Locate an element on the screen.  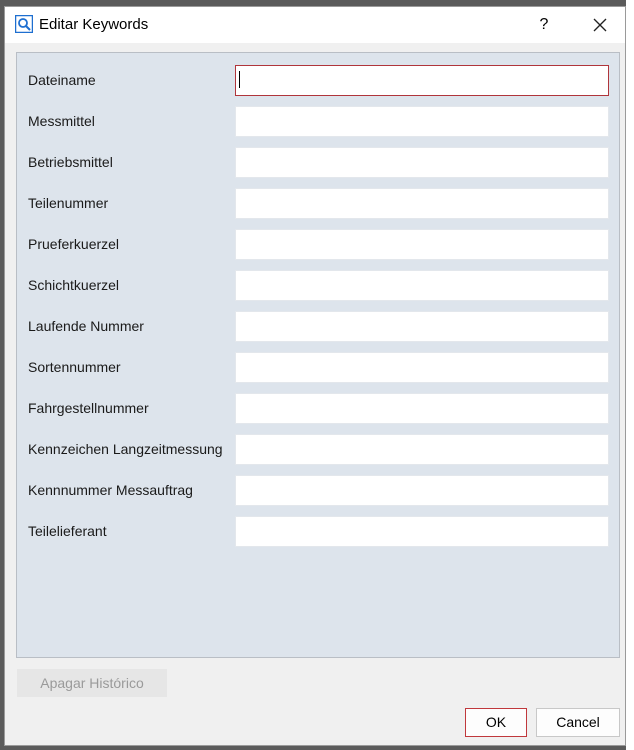
schichtkuerzel-input is located at coordinates (422, 285).